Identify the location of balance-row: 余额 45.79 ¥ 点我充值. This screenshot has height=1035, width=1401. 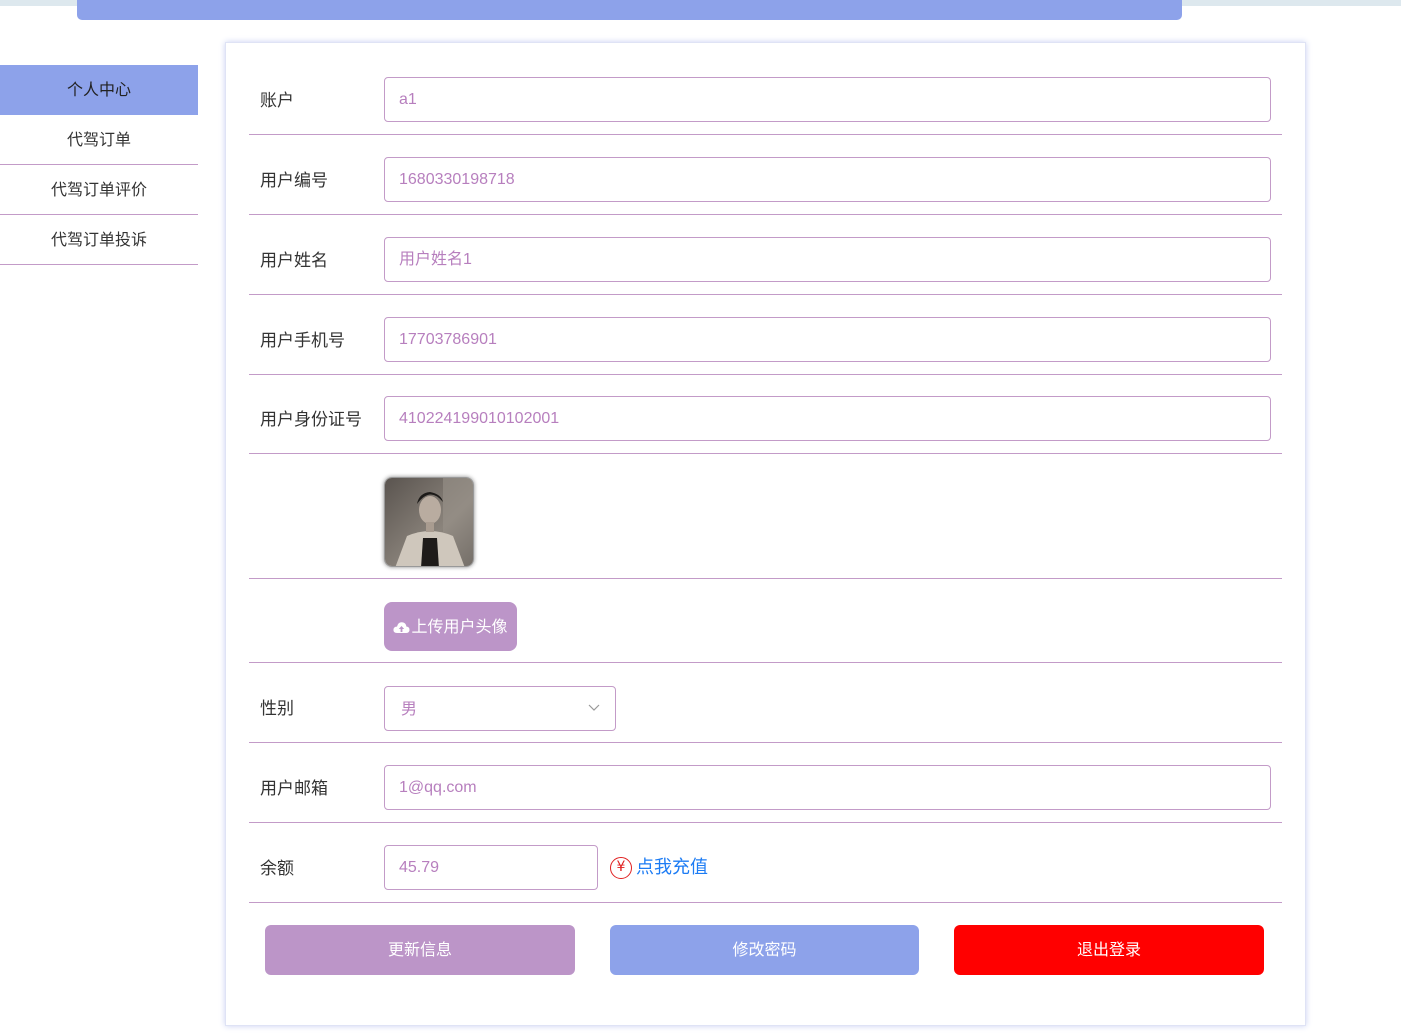
(765, 863).